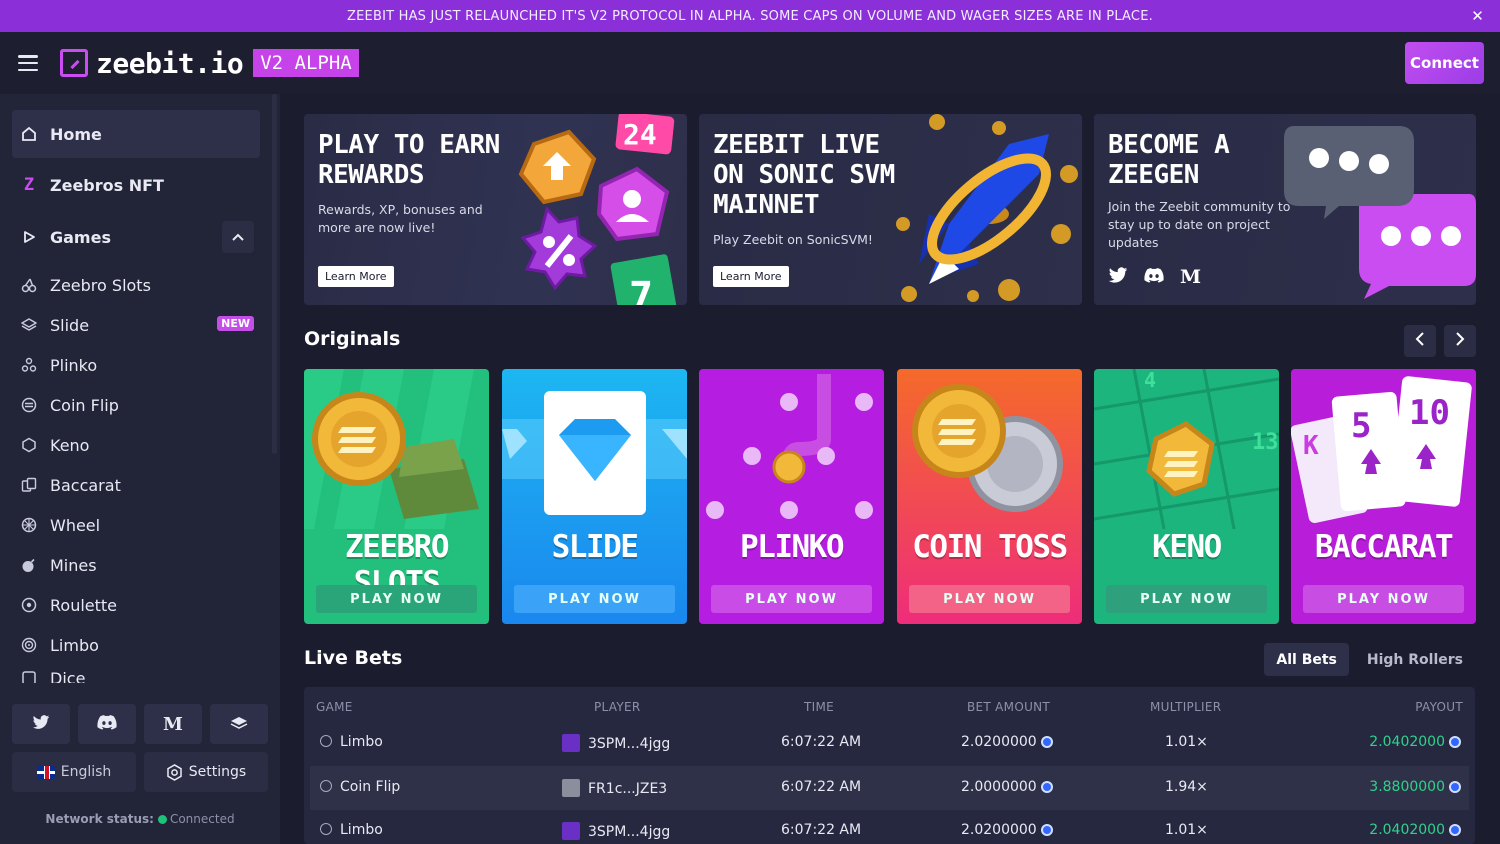 The width and height of the screenshot is (1500, 844). Describe the element at coordinates (1007, 742) in the screenshot. I see `bet-amount-cell: 2.0200000` at that location.